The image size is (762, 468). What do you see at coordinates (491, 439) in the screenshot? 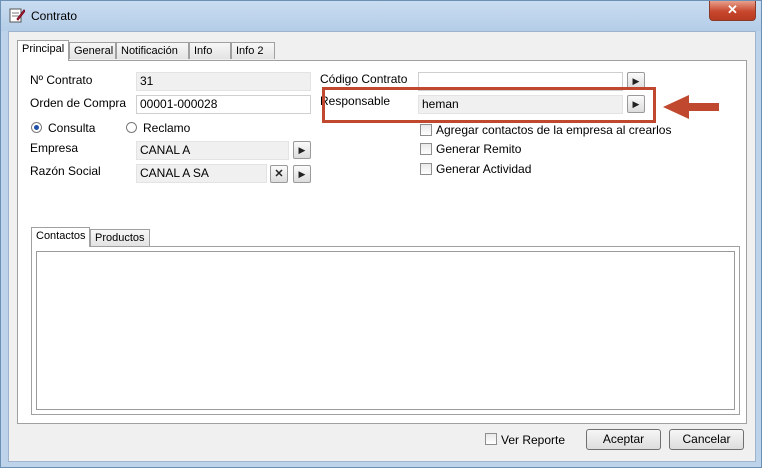
I see `ver-reporte-checkbox` at bounding box center [491, 439].